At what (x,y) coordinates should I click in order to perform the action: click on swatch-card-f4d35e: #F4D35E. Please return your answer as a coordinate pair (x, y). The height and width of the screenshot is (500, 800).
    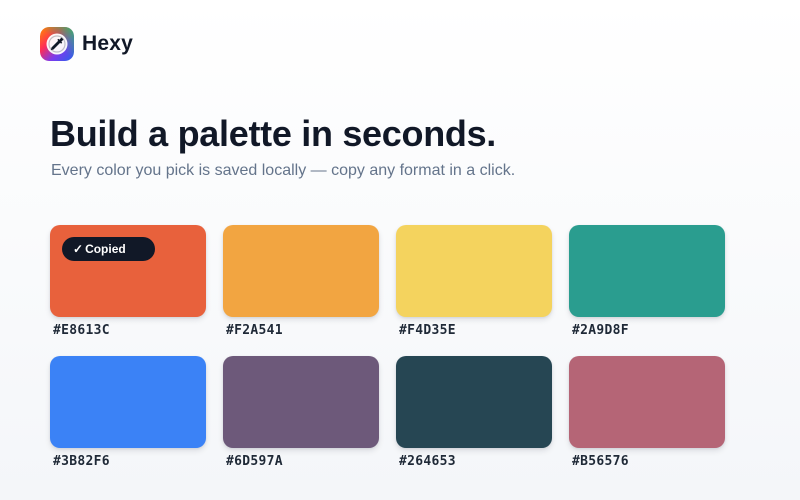
    Looking at the image, I should click on (474, 290).